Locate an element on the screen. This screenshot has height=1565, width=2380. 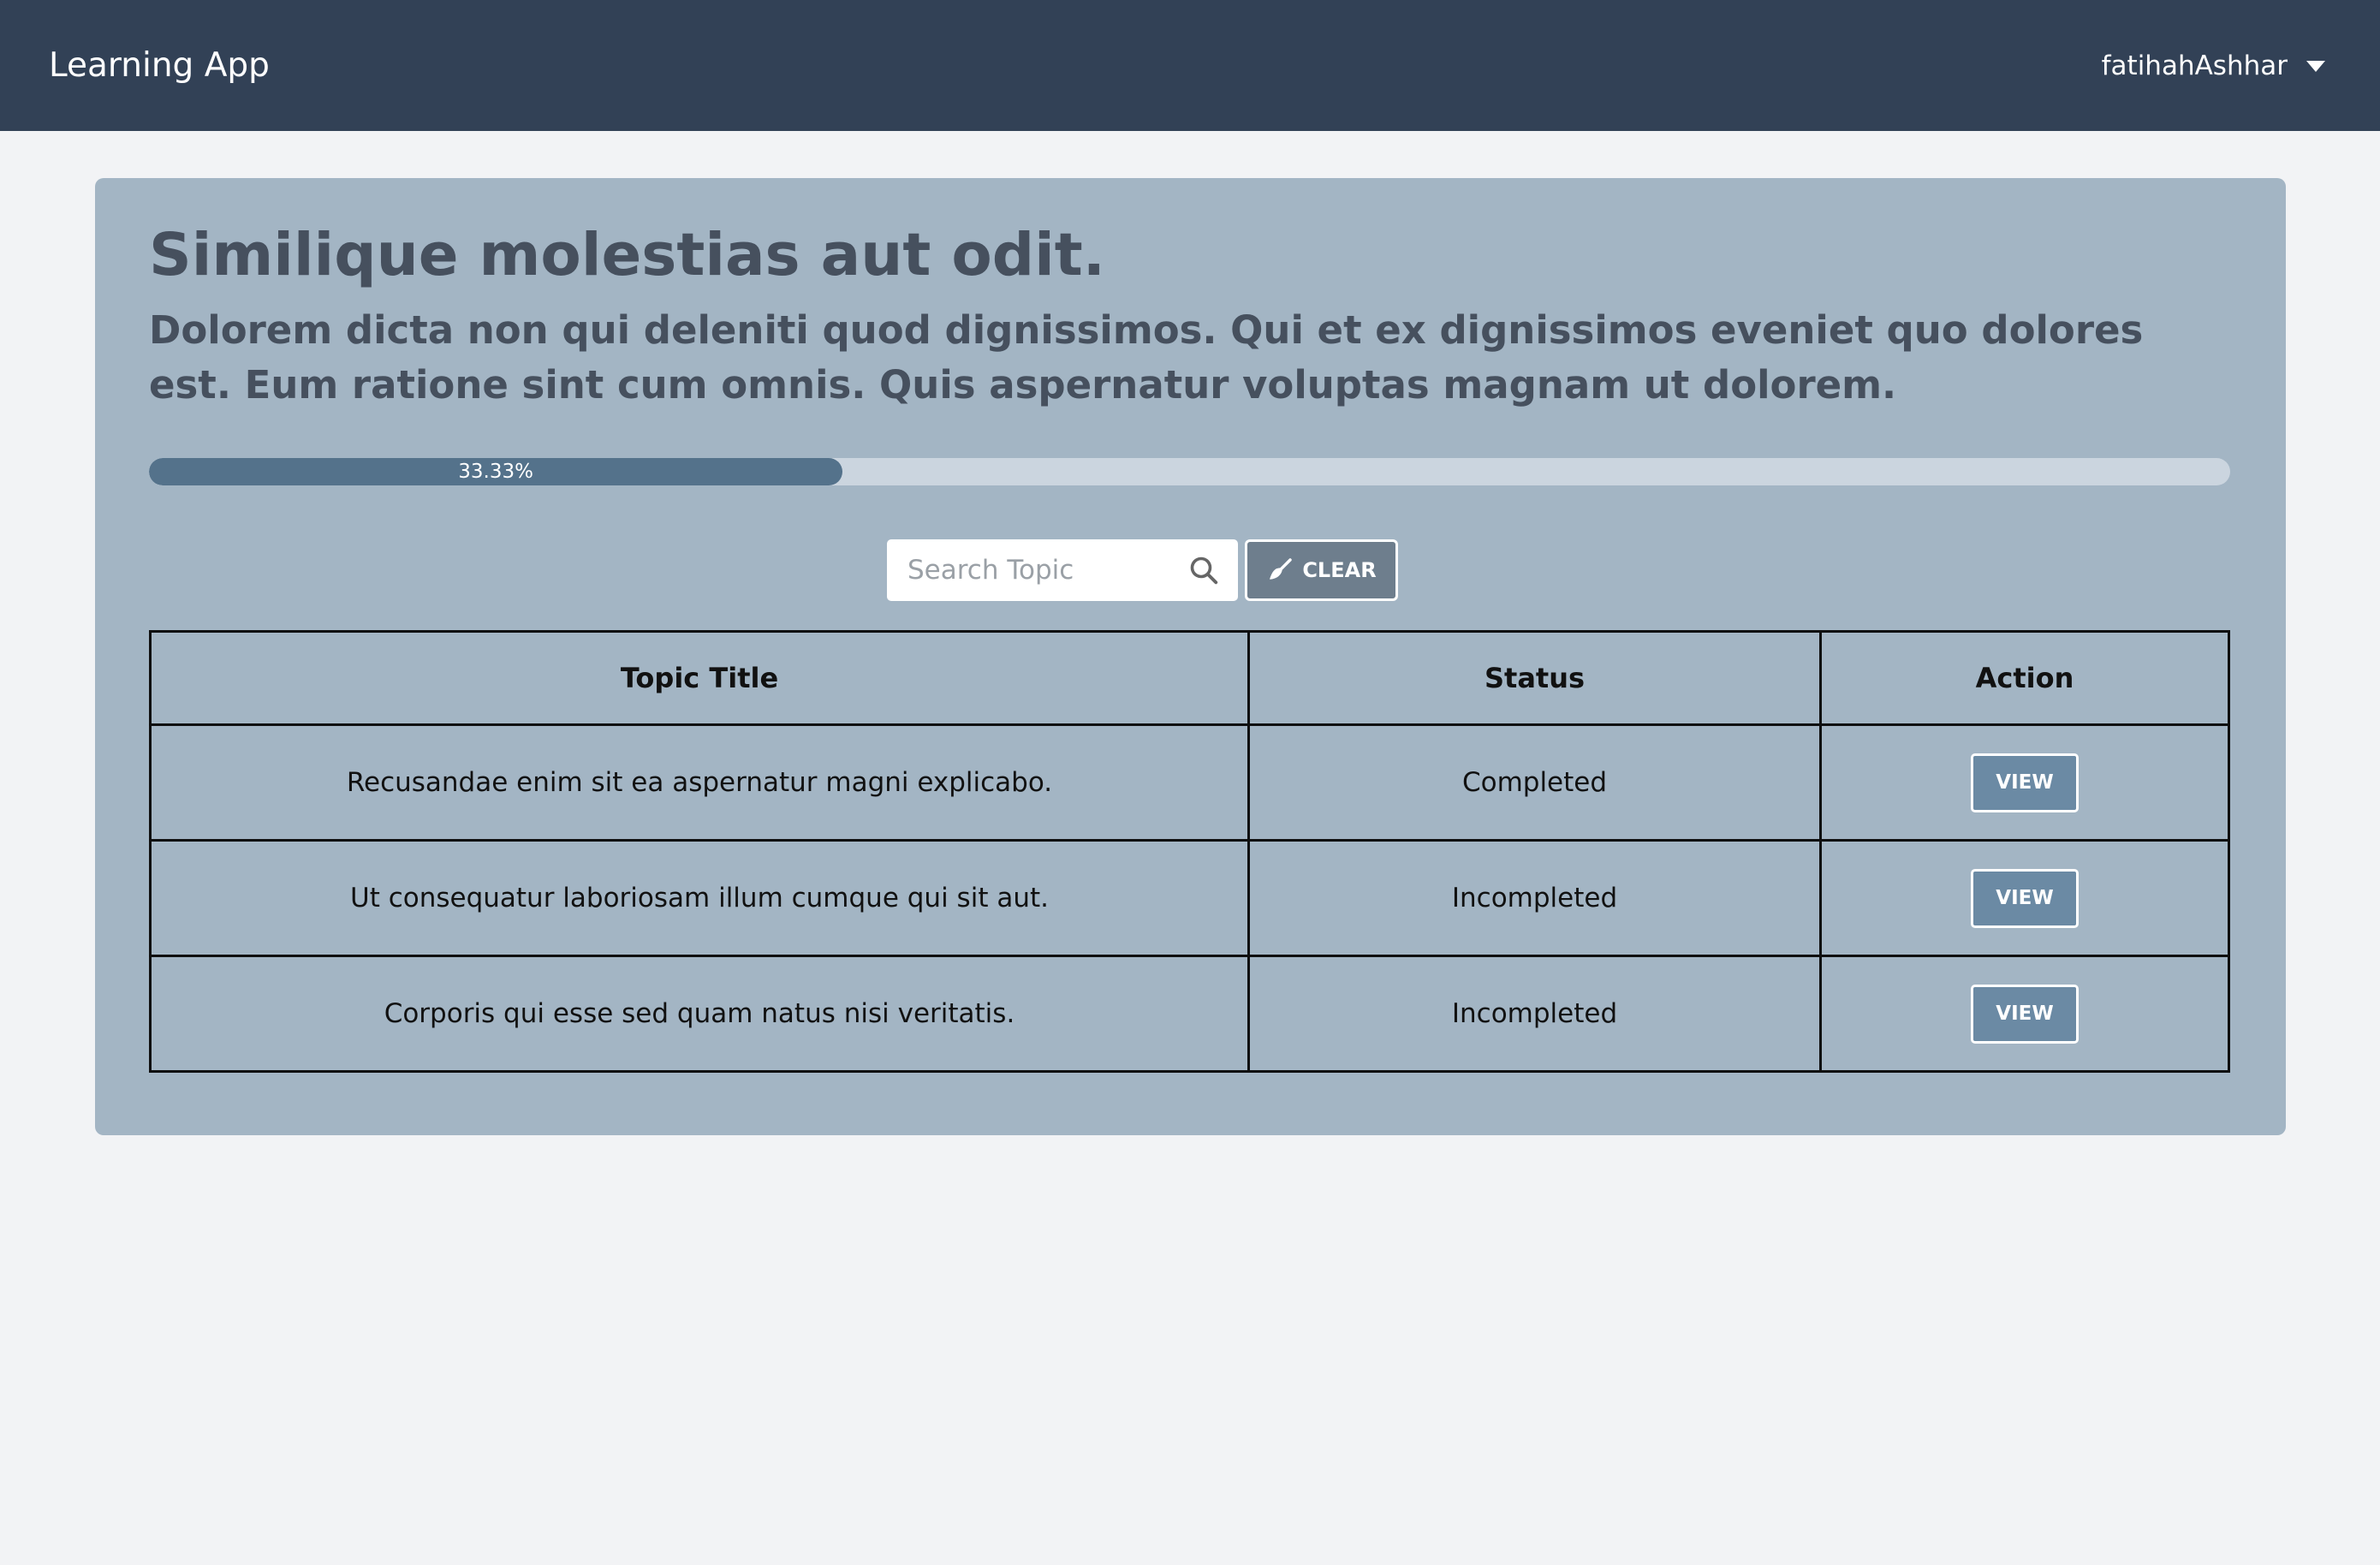
user-menu: fatihahAshhar is located at coordinates (2213, 65).